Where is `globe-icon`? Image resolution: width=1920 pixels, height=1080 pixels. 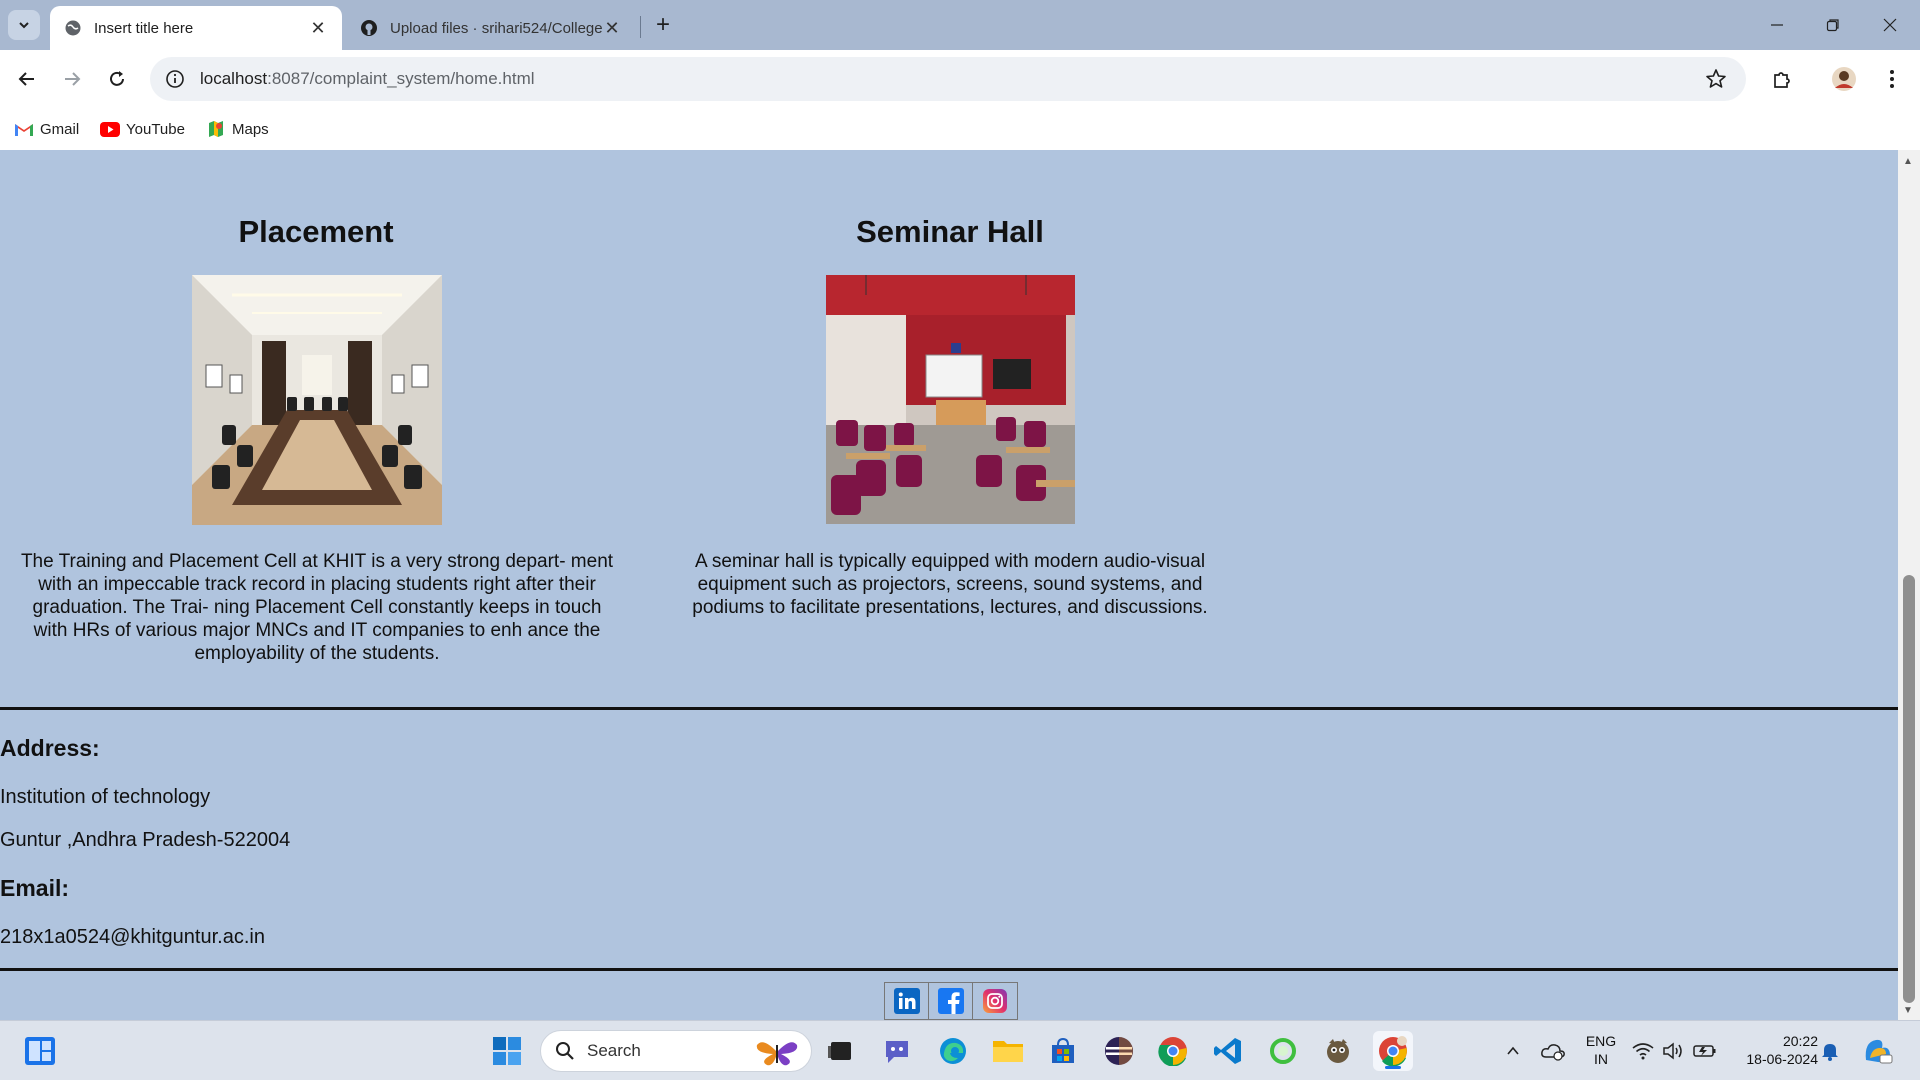 globe-icon is located at coordinates (73, 28).